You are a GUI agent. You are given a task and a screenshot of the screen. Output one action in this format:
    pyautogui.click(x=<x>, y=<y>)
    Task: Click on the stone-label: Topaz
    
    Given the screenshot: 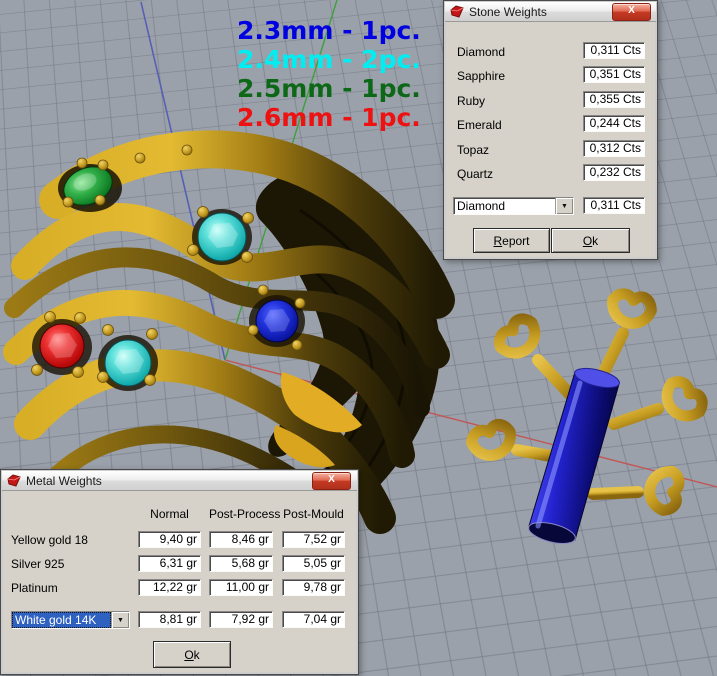 What is the action you would take?
    pyautogui.click(x=473, y=150)
    